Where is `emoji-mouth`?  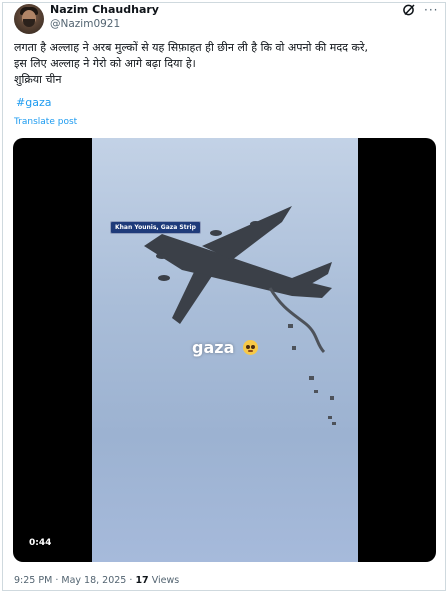
emoji-mouth is located at coordinates (250, 351).